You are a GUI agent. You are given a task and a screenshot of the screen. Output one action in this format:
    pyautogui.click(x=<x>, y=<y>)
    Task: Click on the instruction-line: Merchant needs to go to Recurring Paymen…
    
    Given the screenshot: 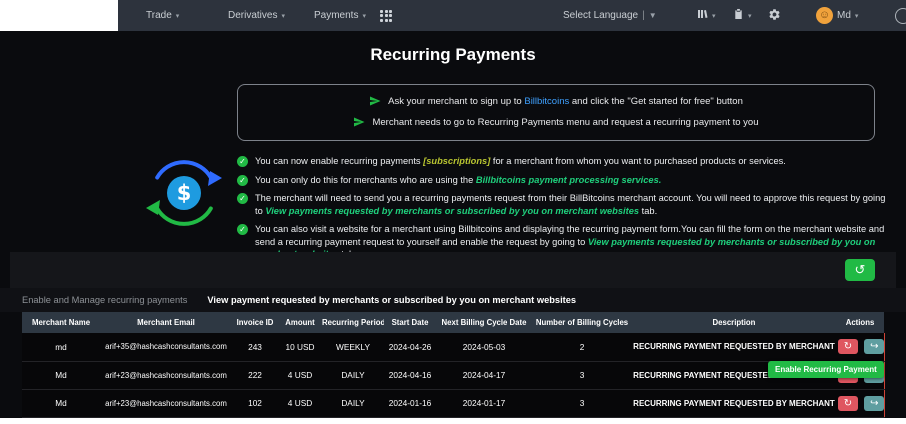 What is the action you would take?
    pyautogui.click(x=556, y=122)
    